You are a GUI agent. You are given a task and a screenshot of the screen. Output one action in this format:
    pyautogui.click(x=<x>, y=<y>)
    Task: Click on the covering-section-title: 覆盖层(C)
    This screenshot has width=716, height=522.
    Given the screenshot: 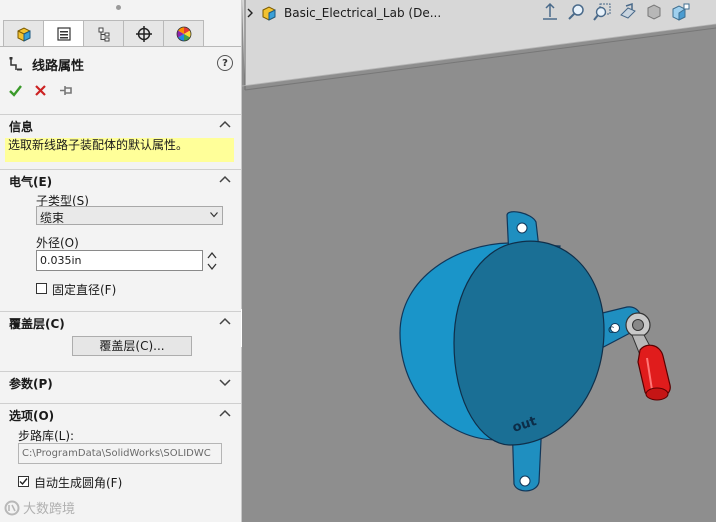 What is the action you would take?
    pyautogui.click(x=37, y=324)
    